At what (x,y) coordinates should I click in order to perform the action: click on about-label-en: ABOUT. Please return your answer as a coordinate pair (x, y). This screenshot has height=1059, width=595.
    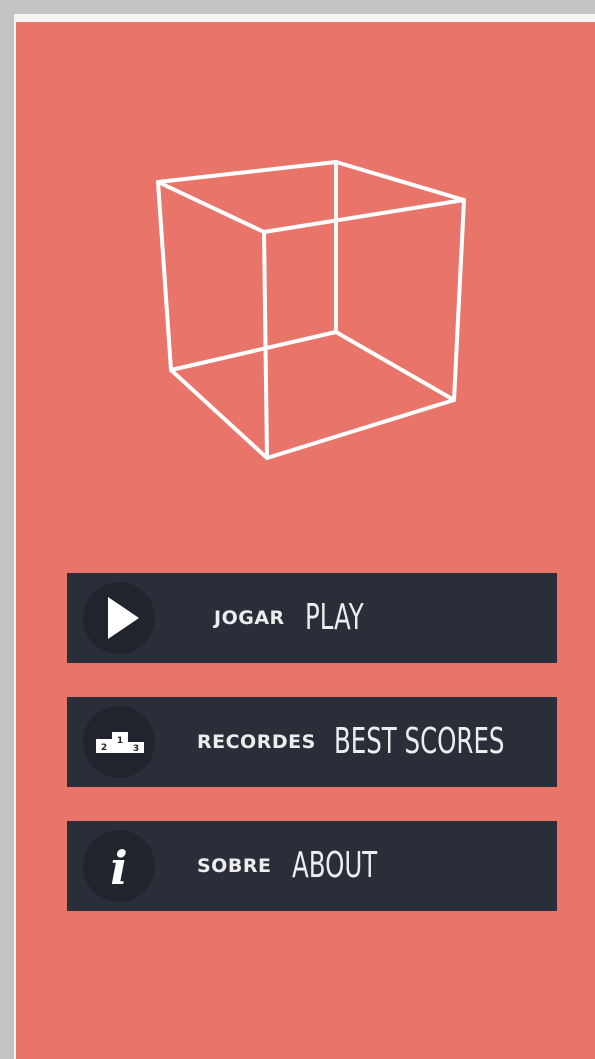
    Looking at the image, I should click on (335, 865).